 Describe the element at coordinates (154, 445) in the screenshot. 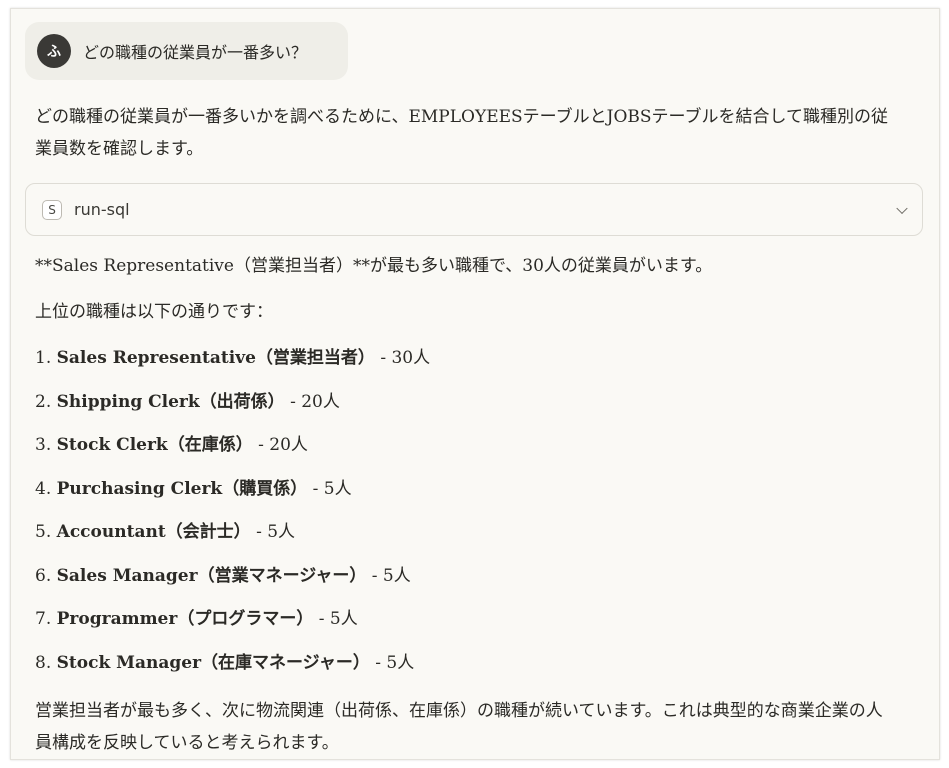

I see `job-name: Stock Clerk（在庫係）` at that location.